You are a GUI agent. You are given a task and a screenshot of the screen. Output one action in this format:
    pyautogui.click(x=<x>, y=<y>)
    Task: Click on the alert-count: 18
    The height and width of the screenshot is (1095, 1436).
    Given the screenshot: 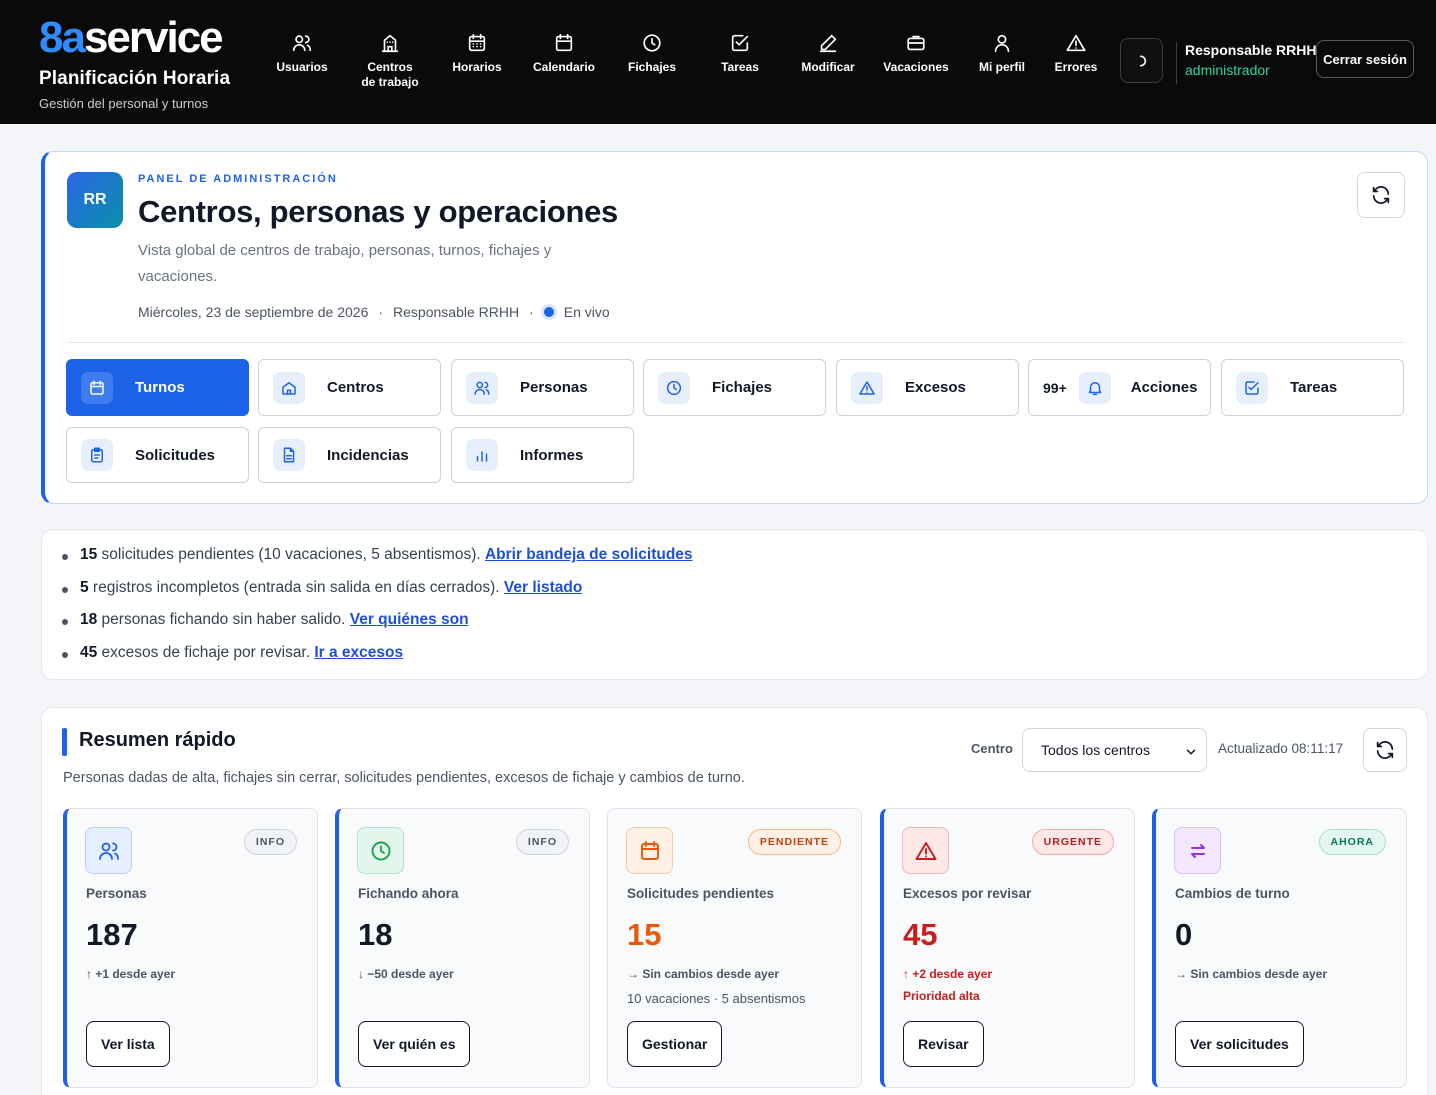 What is the action you would take?
    pyautogui.click(x=89, y=619)
    